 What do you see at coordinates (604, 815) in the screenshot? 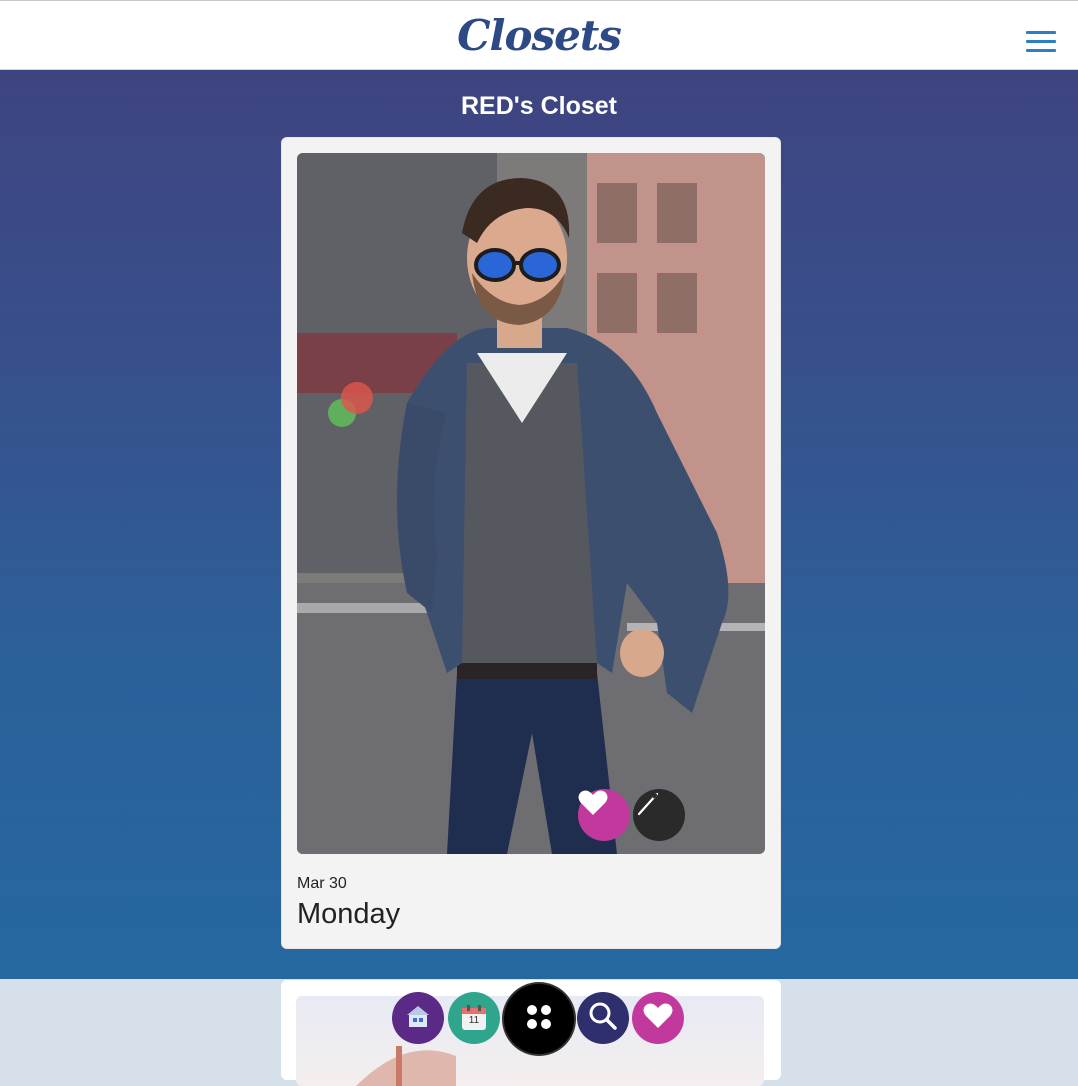
I see `like-button` at bounding box center [604, 815].